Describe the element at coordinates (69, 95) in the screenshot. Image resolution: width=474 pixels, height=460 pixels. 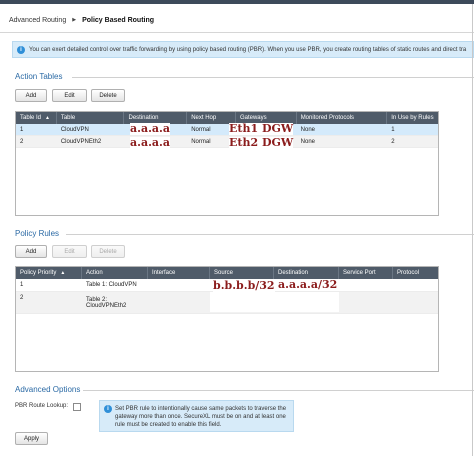
I see `action-edit-button: Edit` at that location.